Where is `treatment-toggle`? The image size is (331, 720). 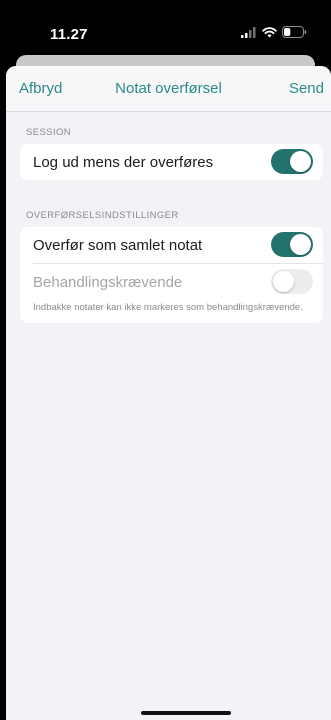
treatment-toggle is located at coordinates (292, 281).